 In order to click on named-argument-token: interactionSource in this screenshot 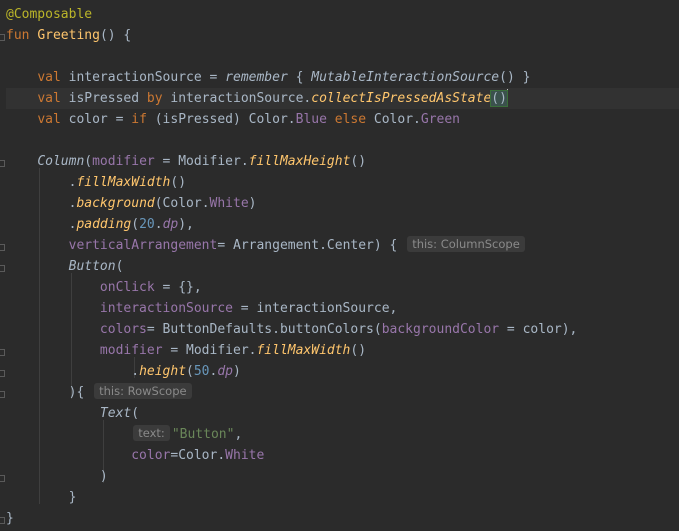, I will do `click(166, 308)`.